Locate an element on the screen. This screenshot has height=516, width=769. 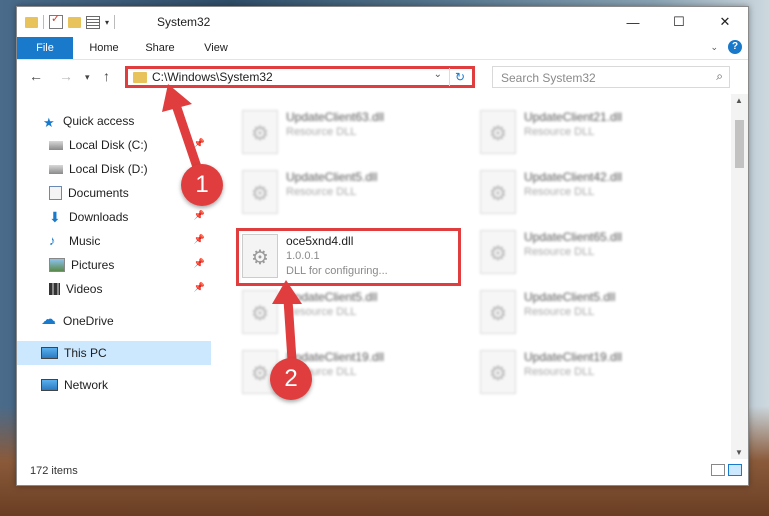
annotation-arrows is located at coordinates (232, 224).